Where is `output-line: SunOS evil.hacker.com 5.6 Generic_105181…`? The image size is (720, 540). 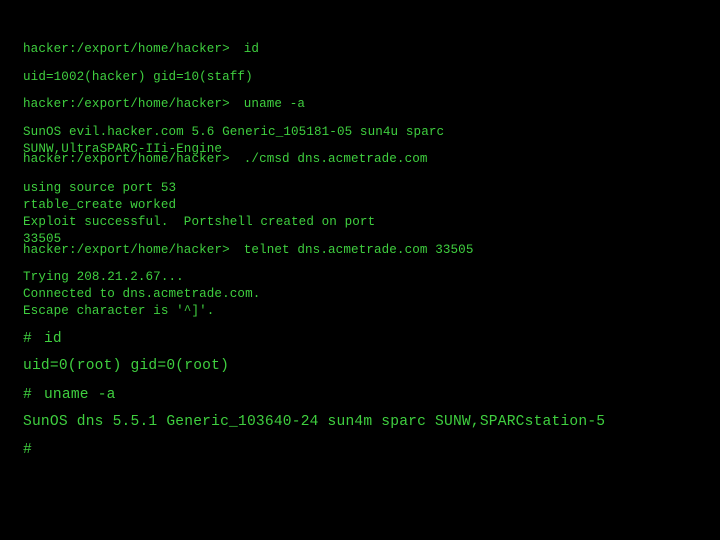
output-line: SunOS evil.hacker.com 5.6 Generic_105181… is located at coordinates (234, 132).